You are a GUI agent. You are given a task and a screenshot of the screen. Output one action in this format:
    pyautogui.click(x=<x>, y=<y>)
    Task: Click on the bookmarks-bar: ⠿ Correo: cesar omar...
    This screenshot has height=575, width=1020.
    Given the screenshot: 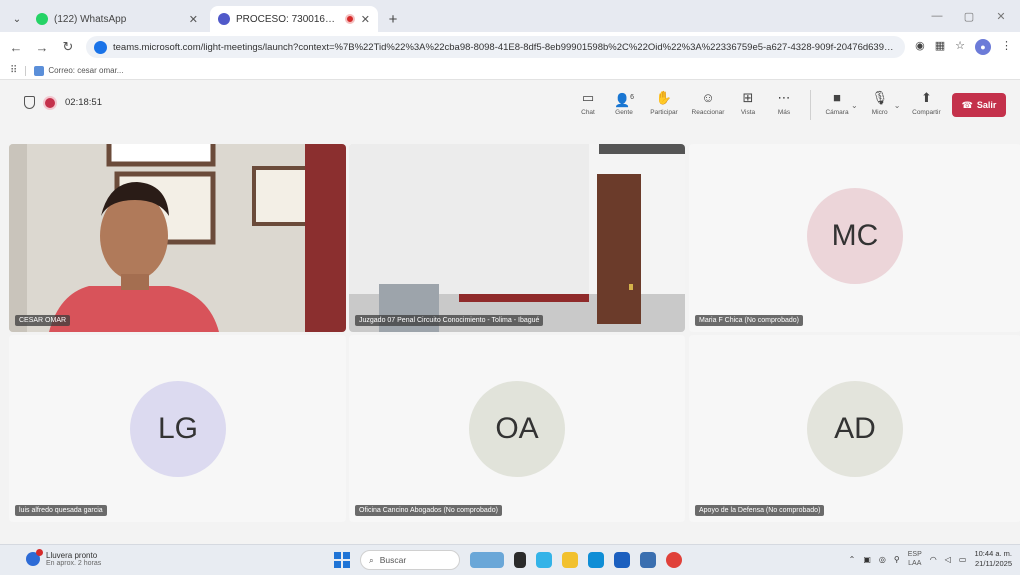 What is the action you would take?
    pyautogui.click(x=510, y=71)
    